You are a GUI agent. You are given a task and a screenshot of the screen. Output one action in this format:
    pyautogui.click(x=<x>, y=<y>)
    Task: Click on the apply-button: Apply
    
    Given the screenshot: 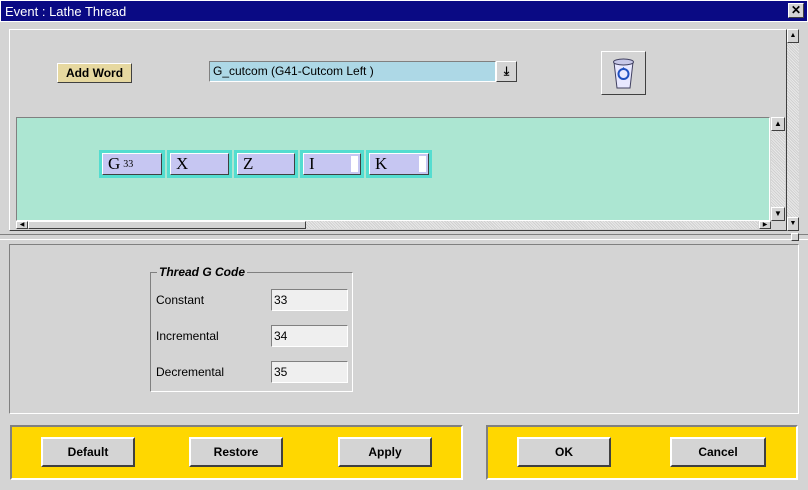 What is the action you would take?
    pyautogui.click(x=385, y=452)
    